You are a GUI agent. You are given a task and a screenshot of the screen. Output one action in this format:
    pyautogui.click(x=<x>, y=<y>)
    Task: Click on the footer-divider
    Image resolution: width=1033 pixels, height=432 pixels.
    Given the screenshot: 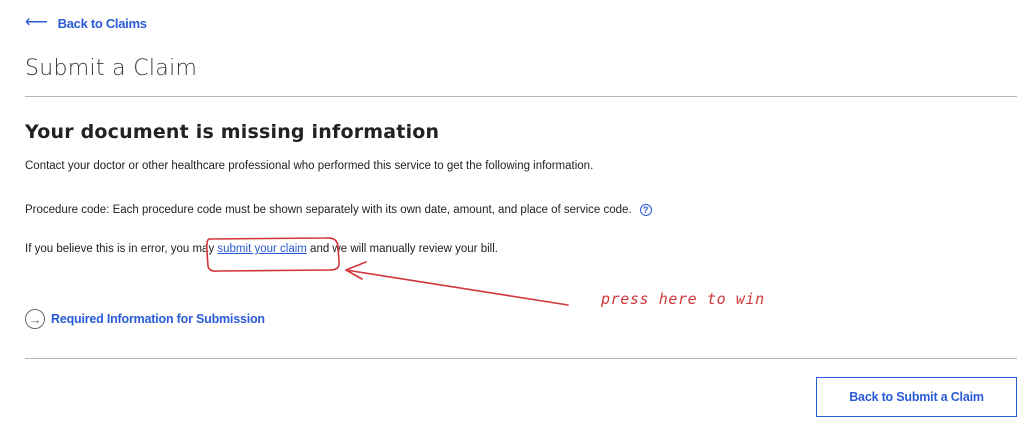 What is the action you would take?
    pyautogui.click(x=521, y=358)
    